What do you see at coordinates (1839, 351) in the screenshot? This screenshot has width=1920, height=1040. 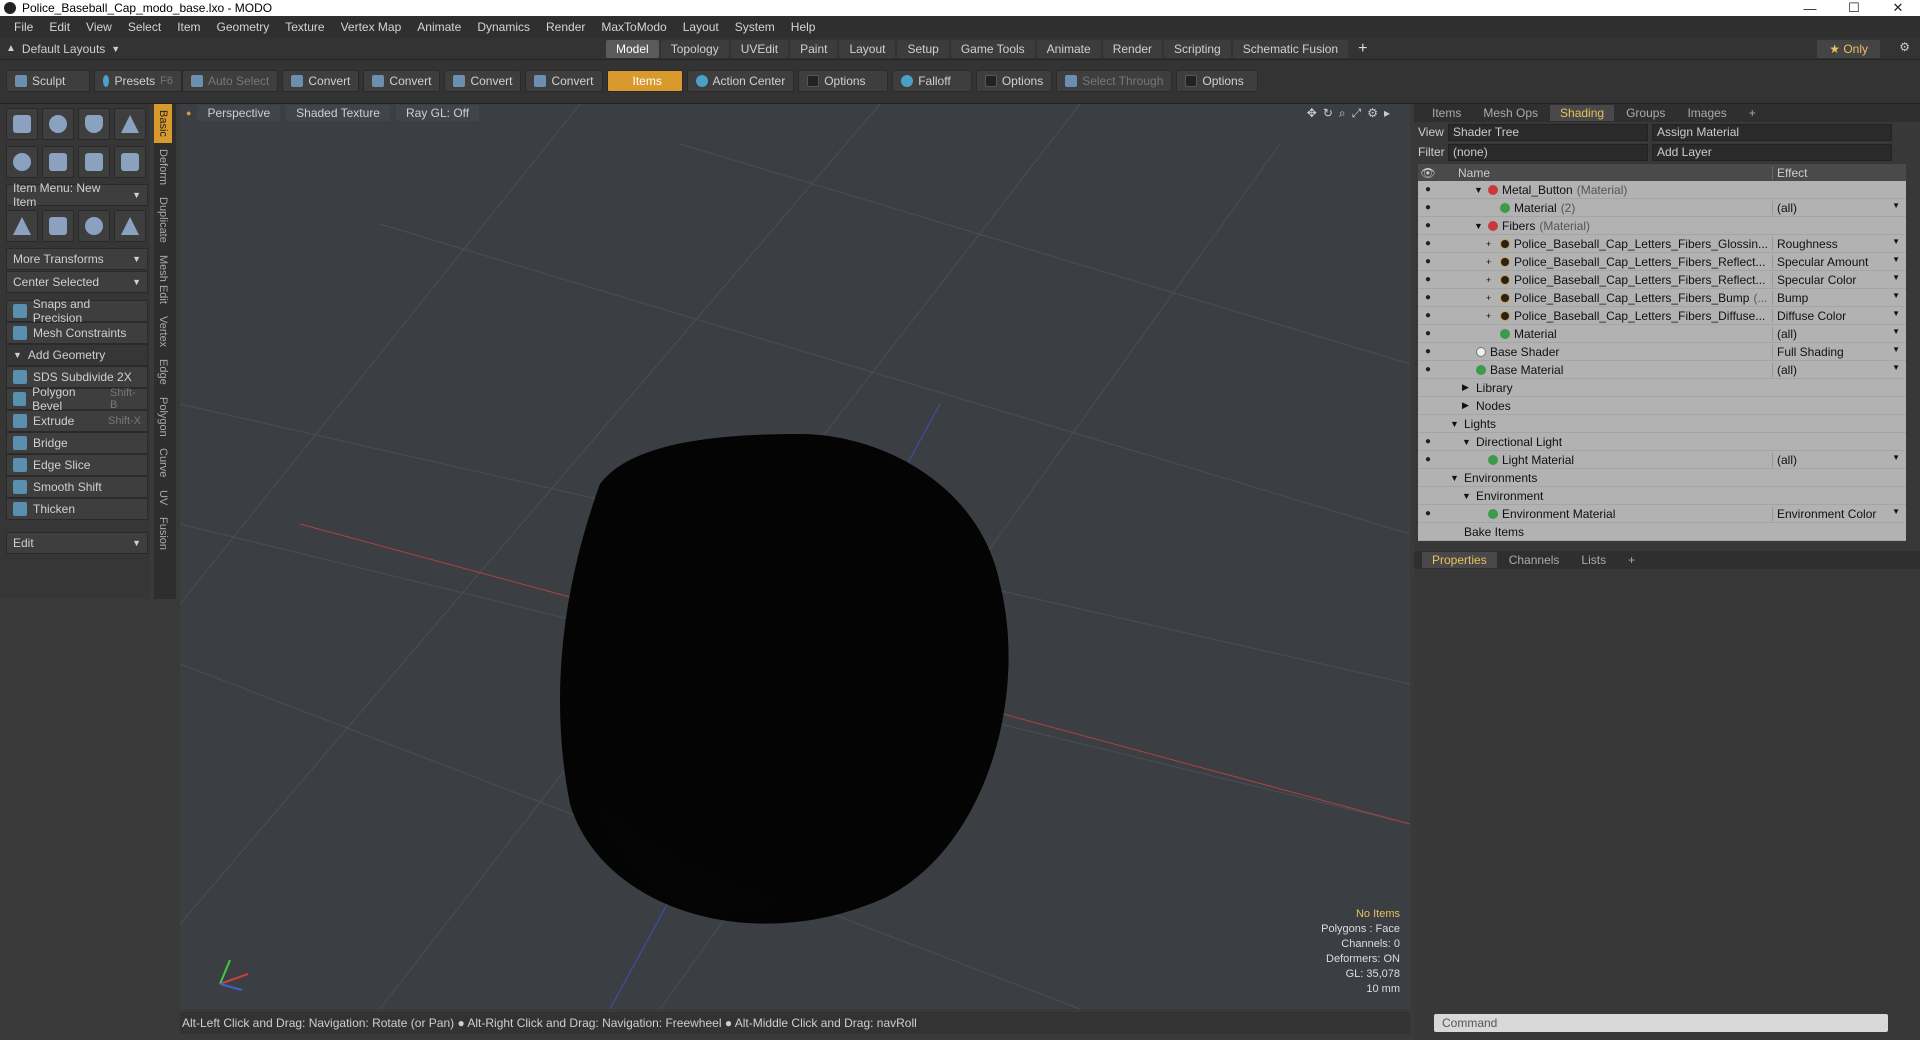 I see `effect-dropdown: Full Shading ▼` at bounding box center [1839, 351].